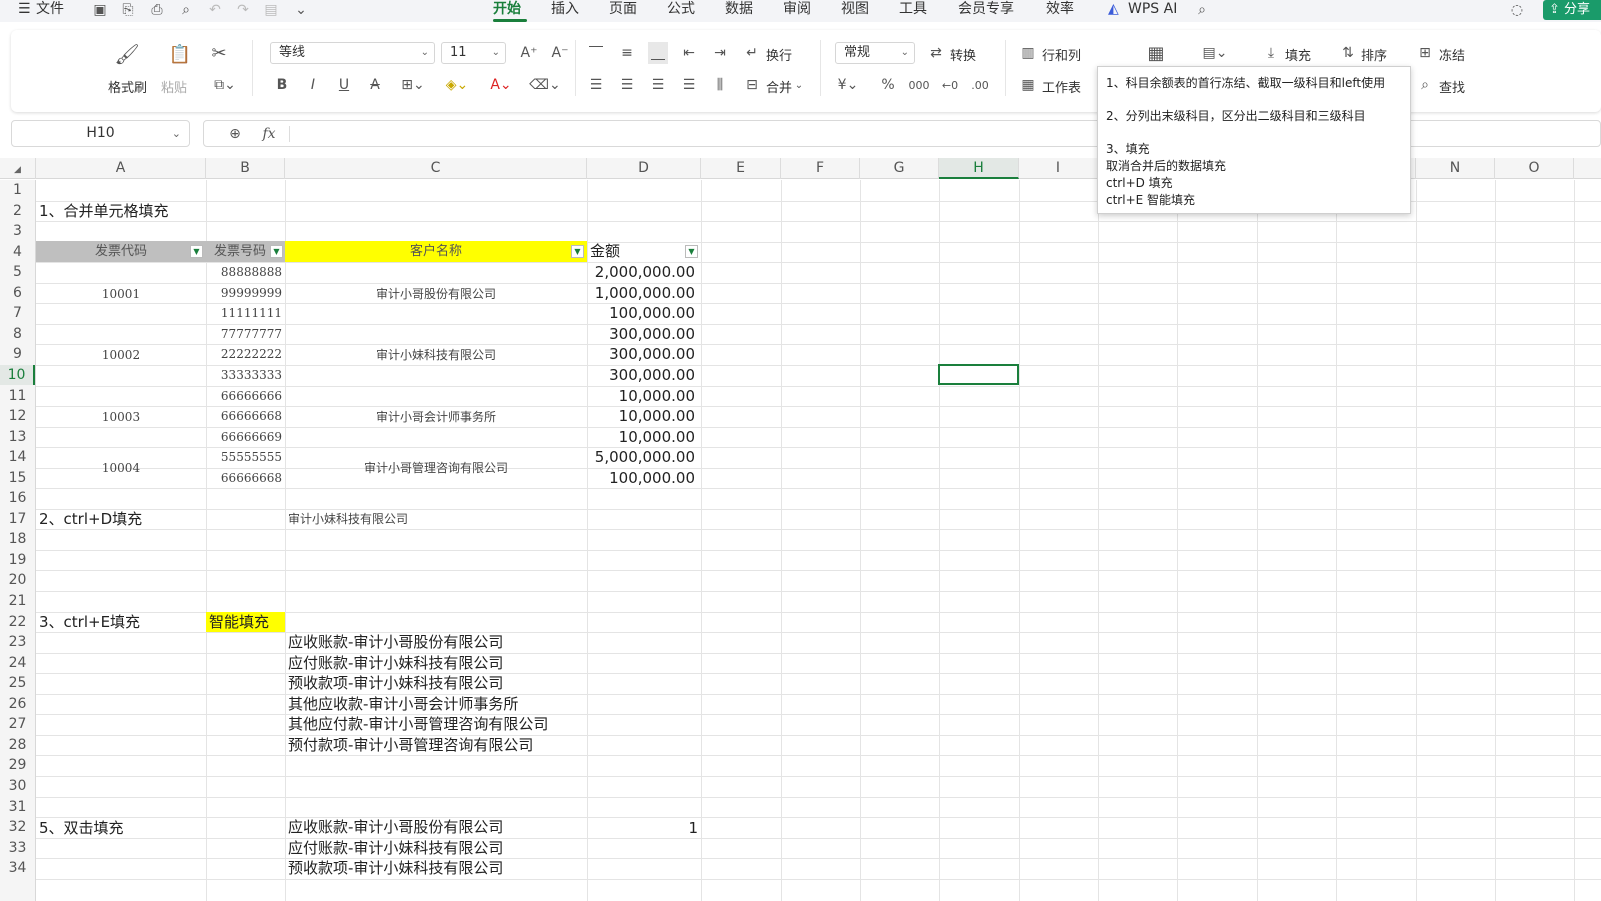  What do you see at coordinates (963, 54) in the screenshot?
I see `convert-button: 转换` at bounding box center [963, 54].